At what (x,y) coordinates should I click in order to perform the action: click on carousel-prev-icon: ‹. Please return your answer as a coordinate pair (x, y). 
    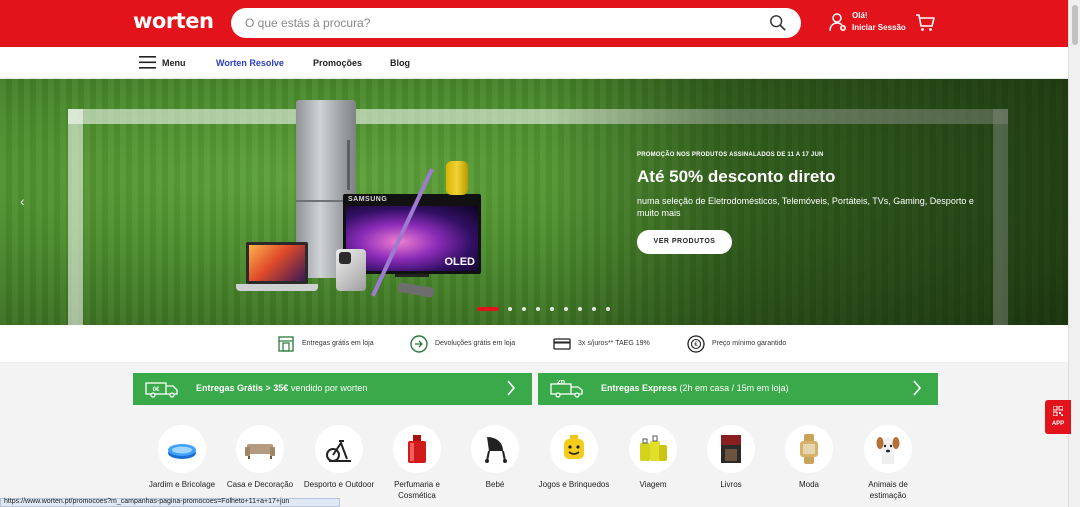
    Looking at the image, I should click on (22, 201).